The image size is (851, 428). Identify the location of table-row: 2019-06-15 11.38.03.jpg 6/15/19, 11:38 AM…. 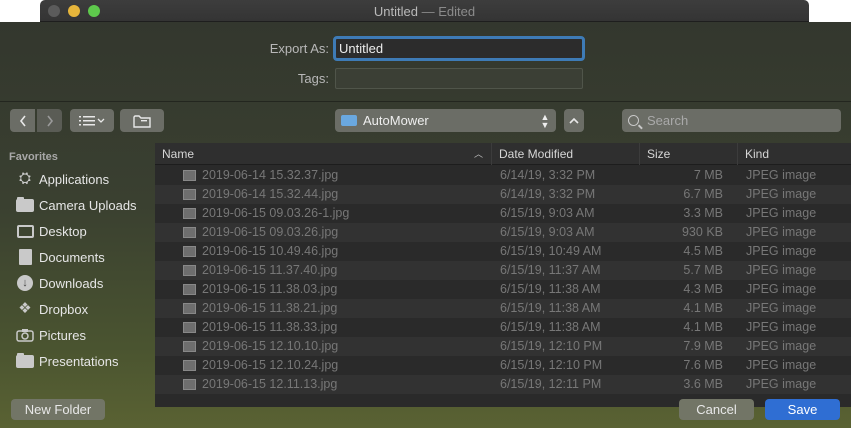
(503, 289).